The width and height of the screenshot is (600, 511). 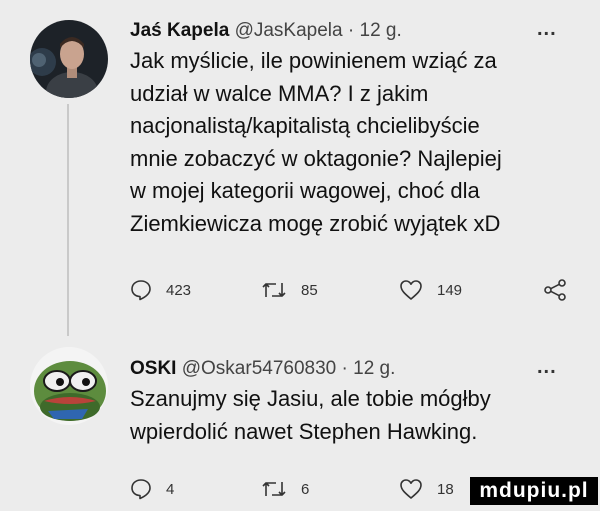 What do you see at coordinates (305, 489) in the screenshot?
I see `retweet-count: 6` at bounding box center [305, 489].